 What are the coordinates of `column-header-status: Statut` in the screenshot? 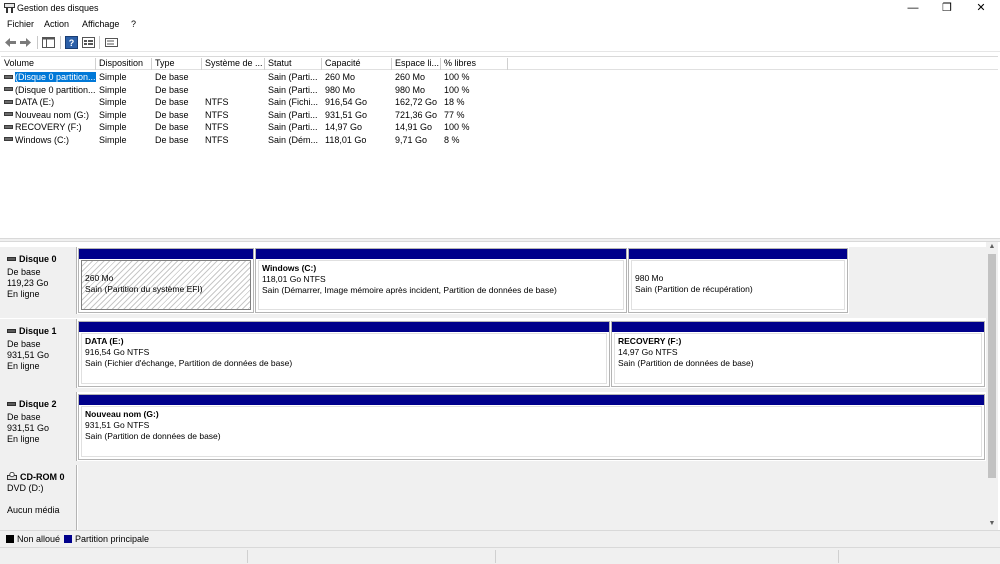 It's located at (293, 64).